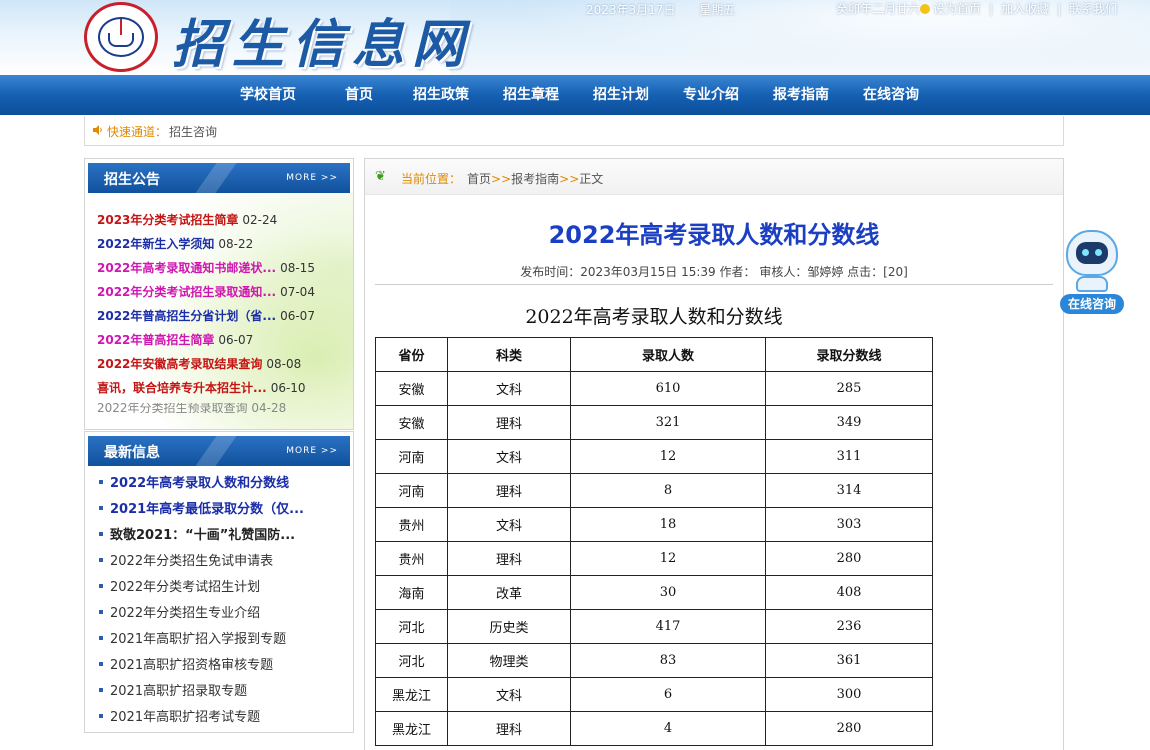  Describe the element at coordinates (206, 391) in the screenshot. I see `list-item: 喜讯，联合培养专升本招生计... 06-10` at that location.